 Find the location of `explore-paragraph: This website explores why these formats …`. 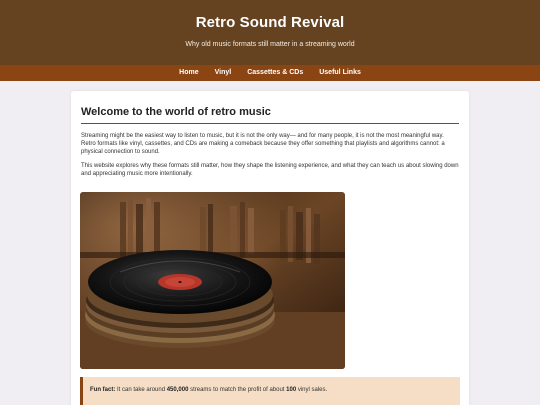

explore-paragraph: This website explores why these formats … is located at coordinates (270, 170).